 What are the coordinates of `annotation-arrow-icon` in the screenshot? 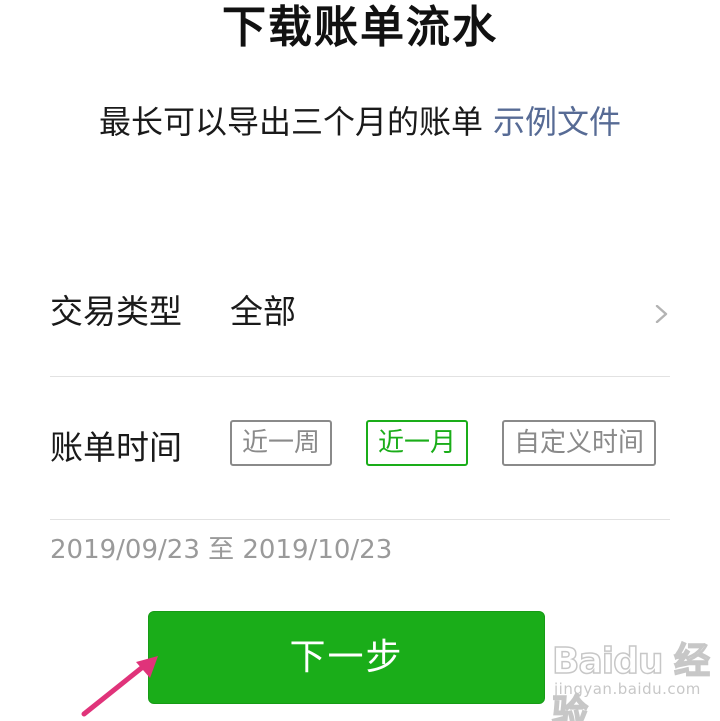 It's located at (119, 686).